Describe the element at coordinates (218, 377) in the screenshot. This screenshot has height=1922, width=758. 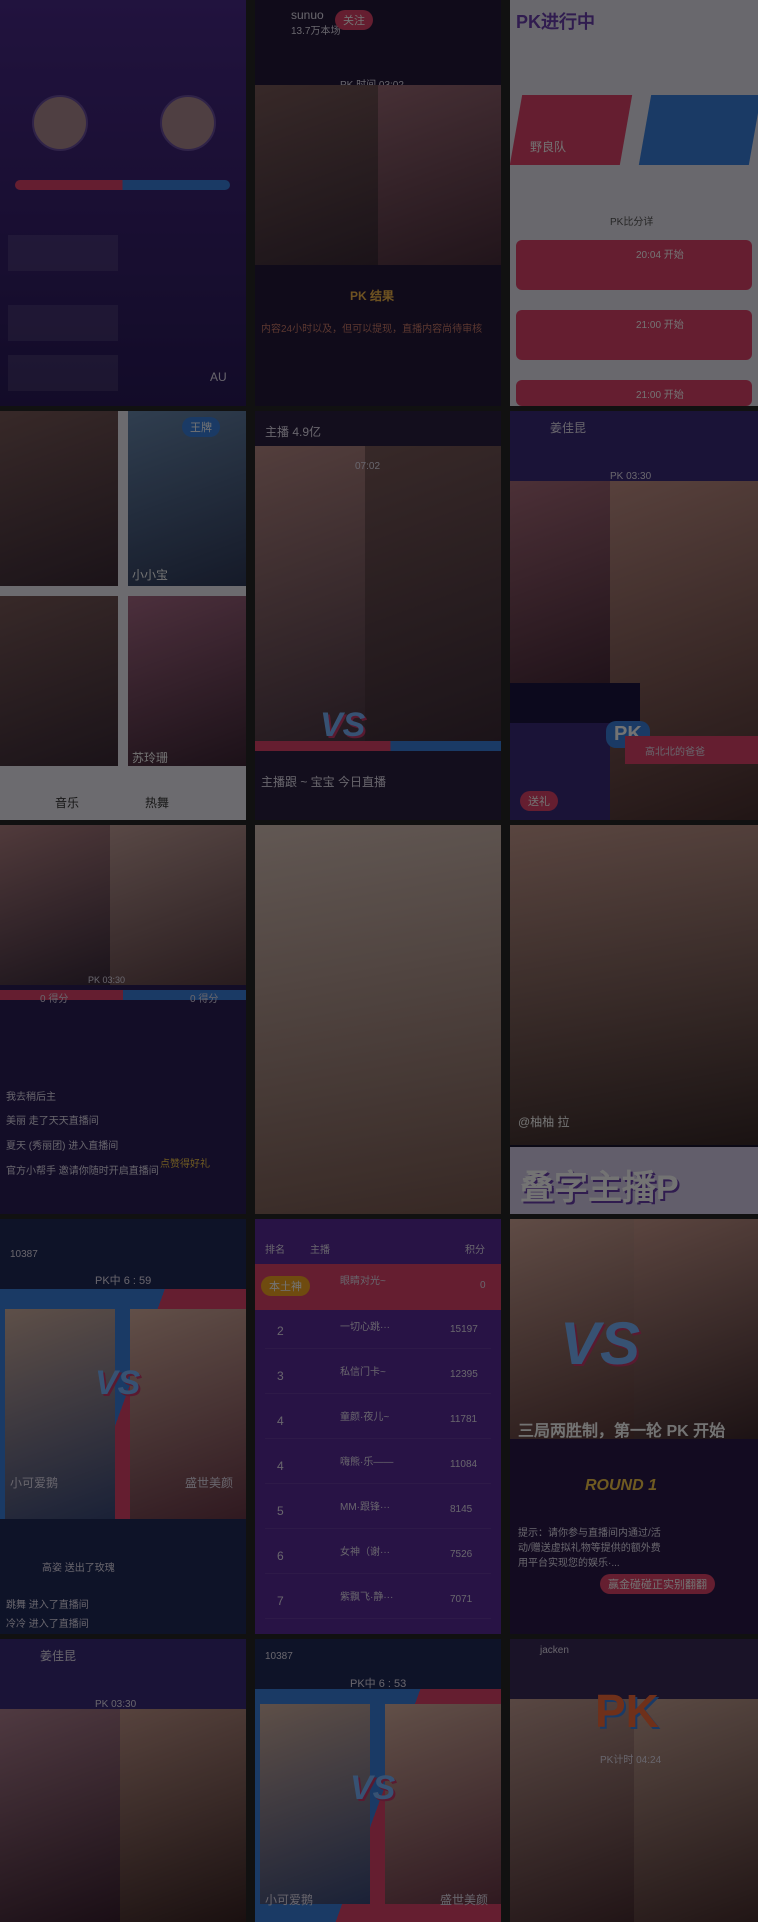
I see `bottom-text: AU` at that location.